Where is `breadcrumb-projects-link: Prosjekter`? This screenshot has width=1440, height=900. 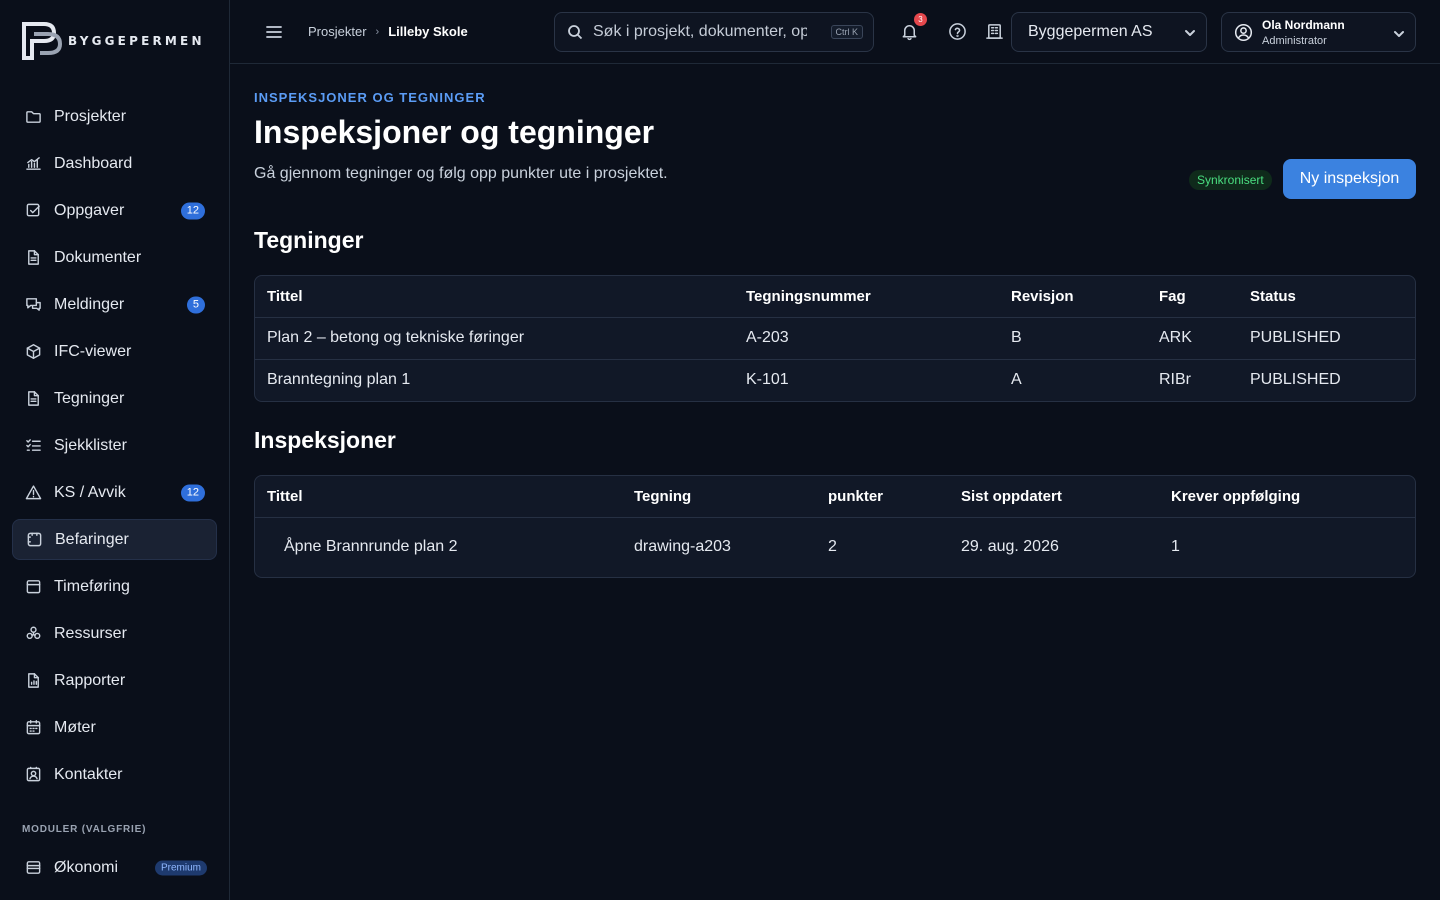 breadcrumb-projects-link: Prosjekter is located at coordinates (337, 31).